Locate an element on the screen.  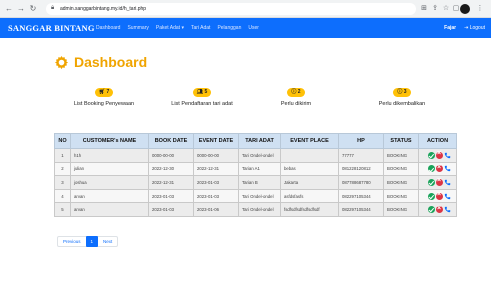
page-title: Dashboard is located at coordinates (100, 62).